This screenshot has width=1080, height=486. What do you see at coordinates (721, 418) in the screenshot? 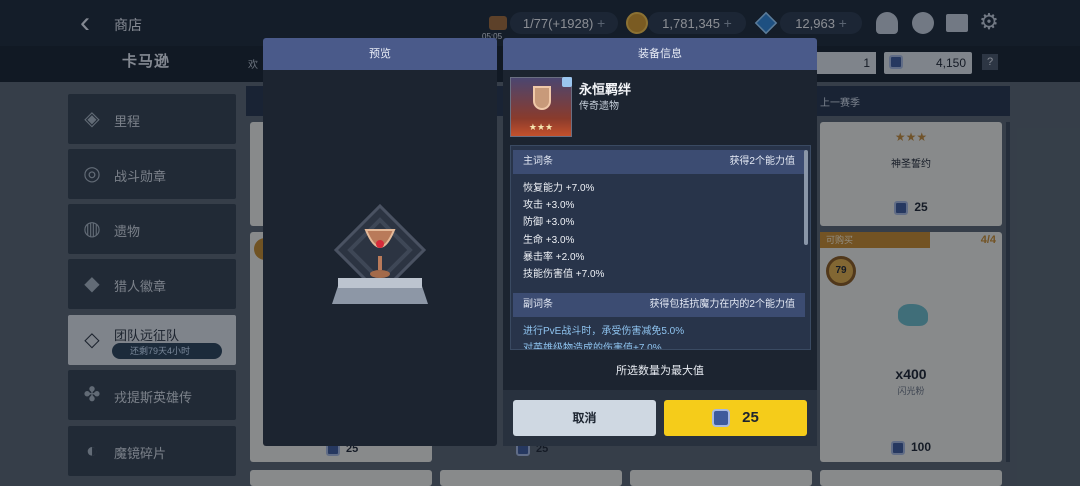
I see `medal-currency-icon` at bounding box center [721, 418].